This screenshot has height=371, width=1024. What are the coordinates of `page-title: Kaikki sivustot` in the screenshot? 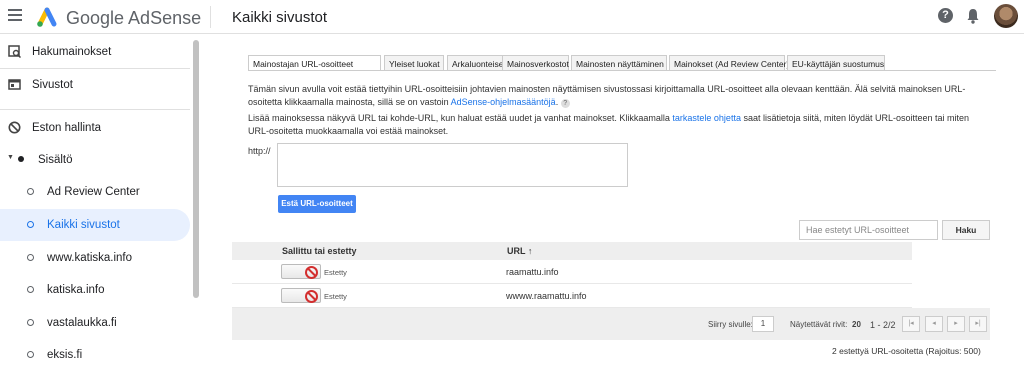 It's located at (280, 17).